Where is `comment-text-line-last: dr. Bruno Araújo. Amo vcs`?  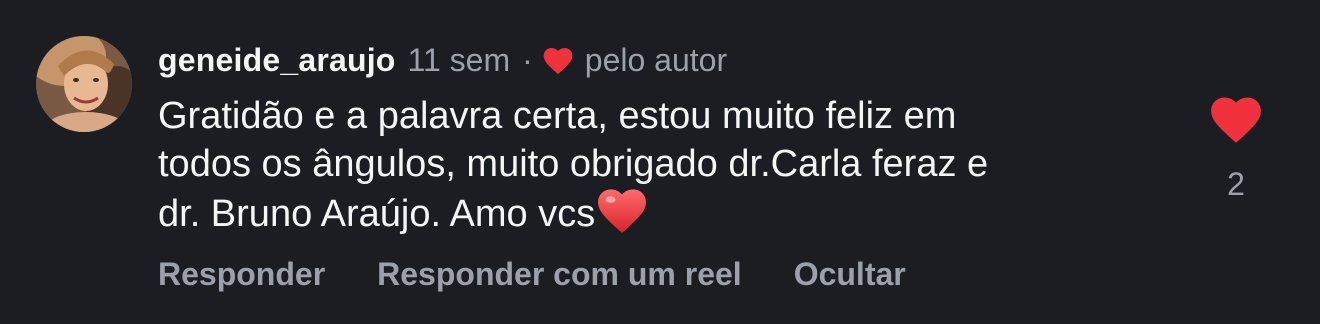
comment-text-line-last: dr. Bruno Araújo. Amo vcs is located at coordinates (658, 213).